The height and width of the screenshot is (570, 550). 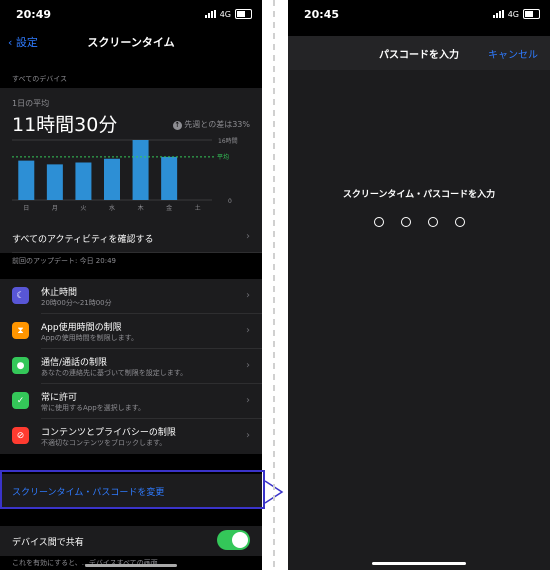 I want to click on person-icon: ●, so click(x=20, y=365).